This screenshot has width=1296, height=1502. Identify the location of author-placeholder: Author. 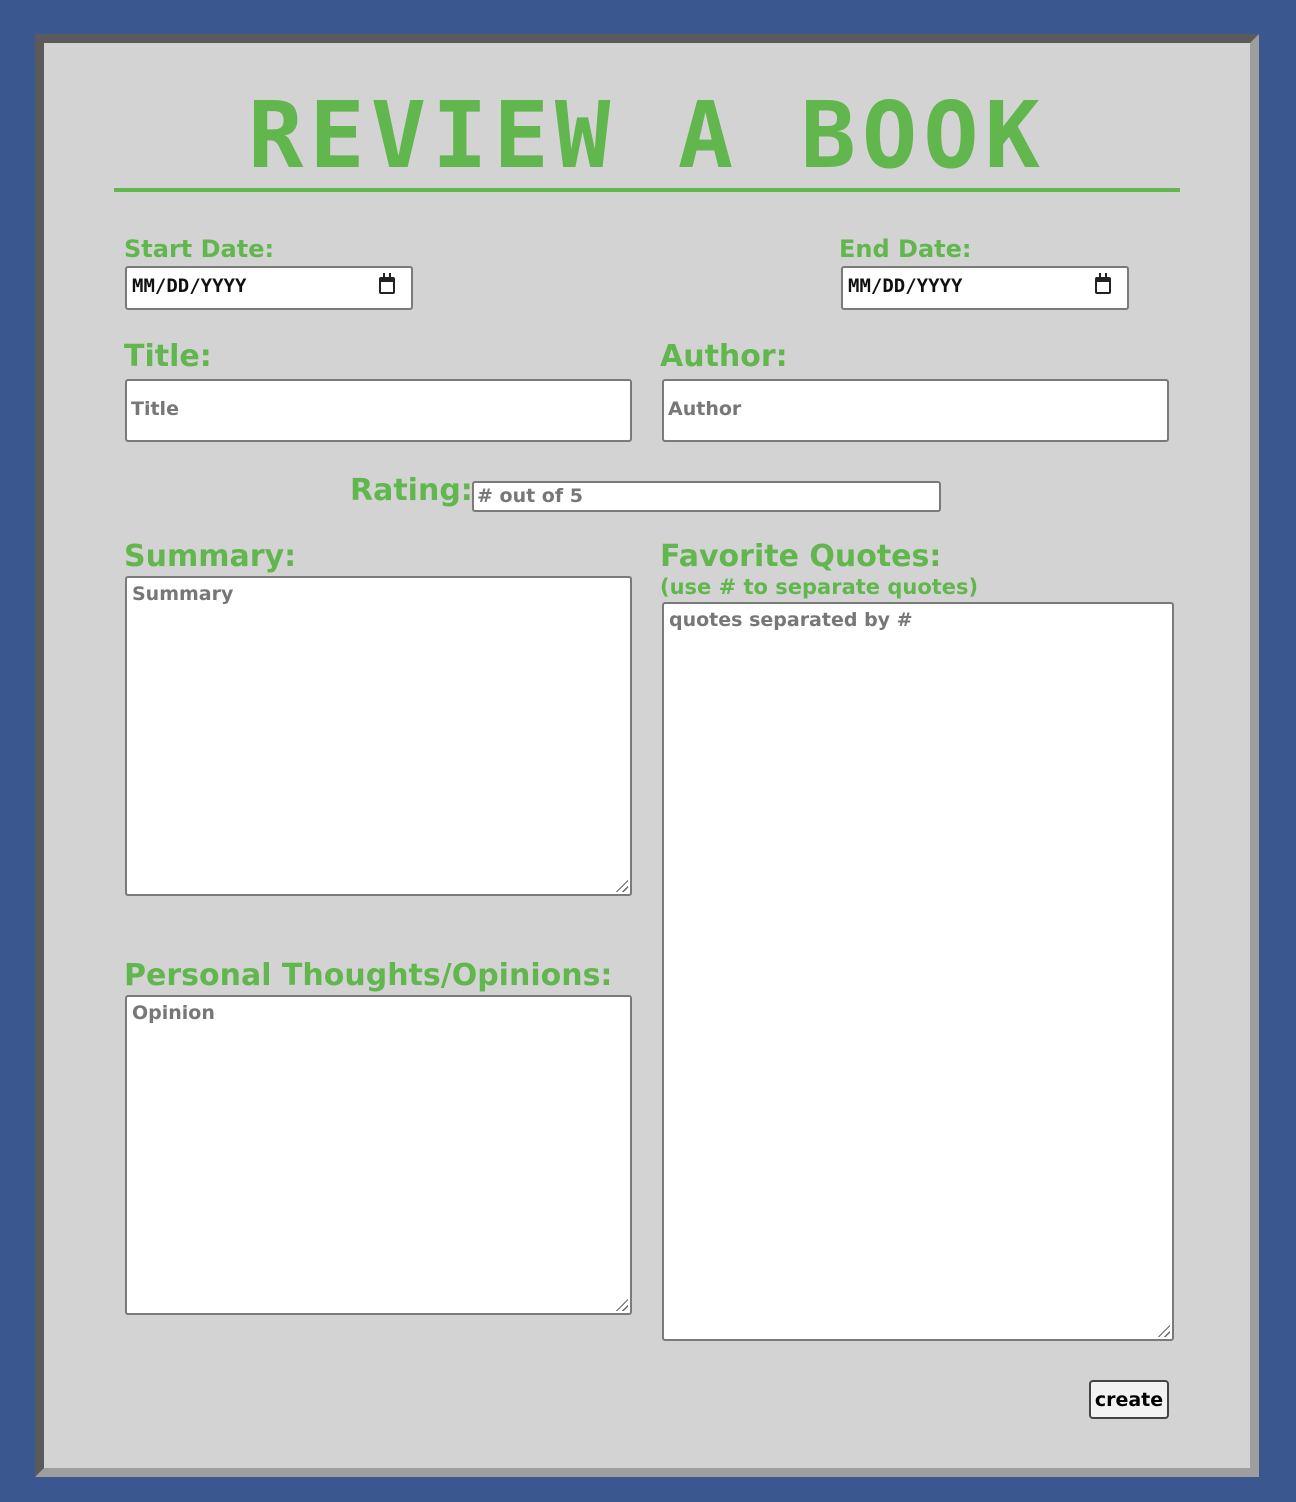
(705, 409).